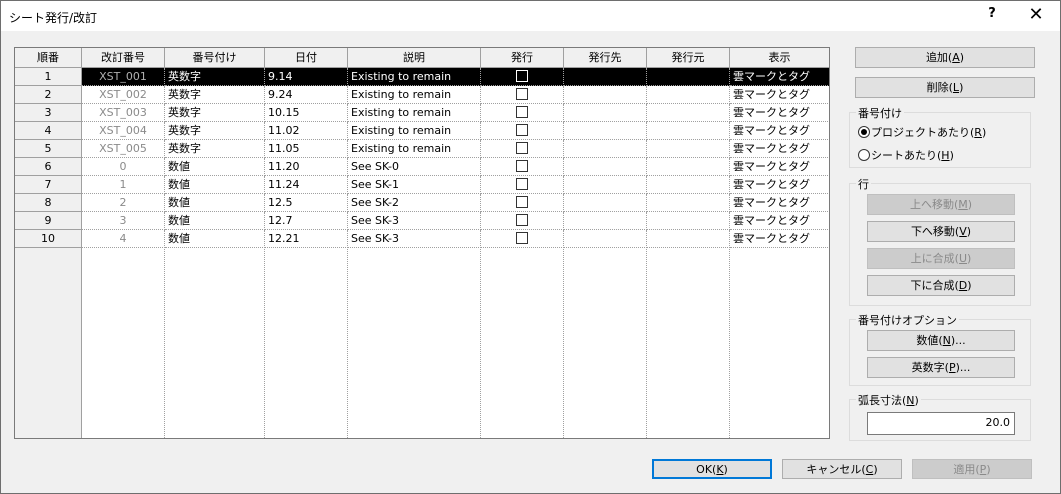 This screenshot has width=1061, height=494. I want to click on description-cell: See SK-1, so click(414, 185).